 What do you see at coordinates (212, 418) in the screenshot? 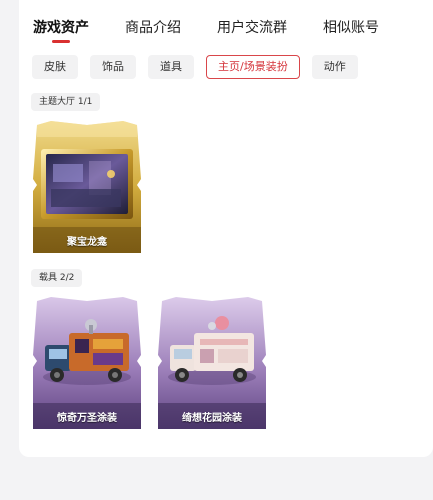
I see `item-name-garden-truck: 绮想花园涂装` at bounding box center [212, 418].